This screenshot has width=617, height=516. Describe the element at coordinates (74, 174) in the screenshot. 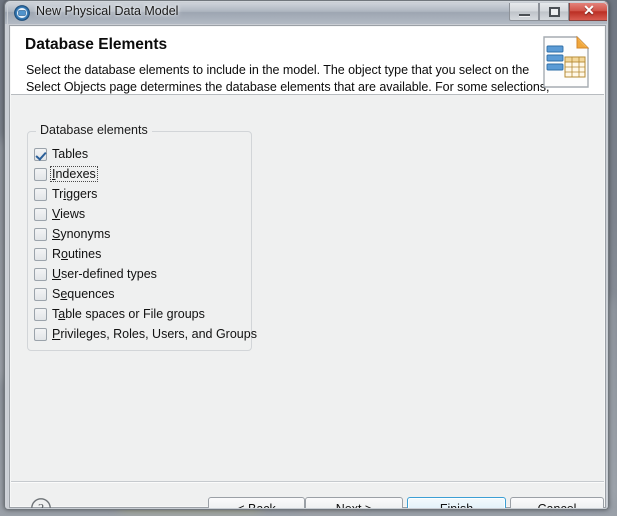

I see `checkbox-label: Indexes` at that location.